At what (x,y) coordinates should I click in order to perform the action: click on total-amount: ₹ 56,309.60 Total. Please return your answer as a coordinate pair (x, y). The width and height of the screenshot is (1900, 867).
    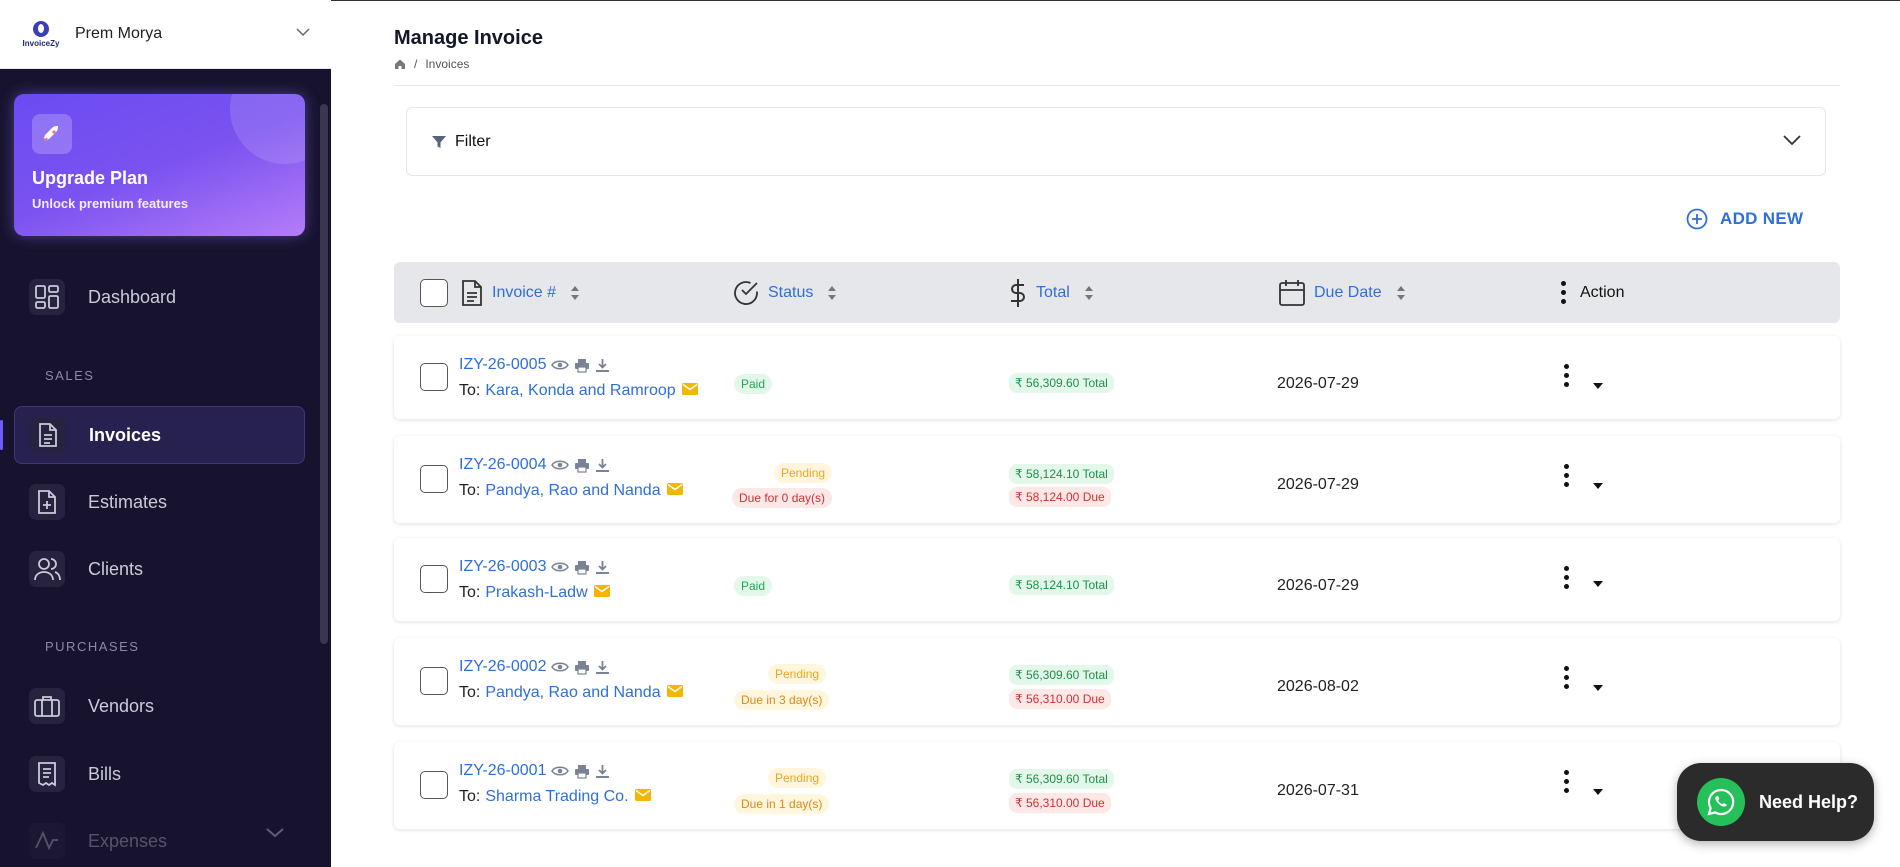
    Looking at the image, I should click on (1061, 383).